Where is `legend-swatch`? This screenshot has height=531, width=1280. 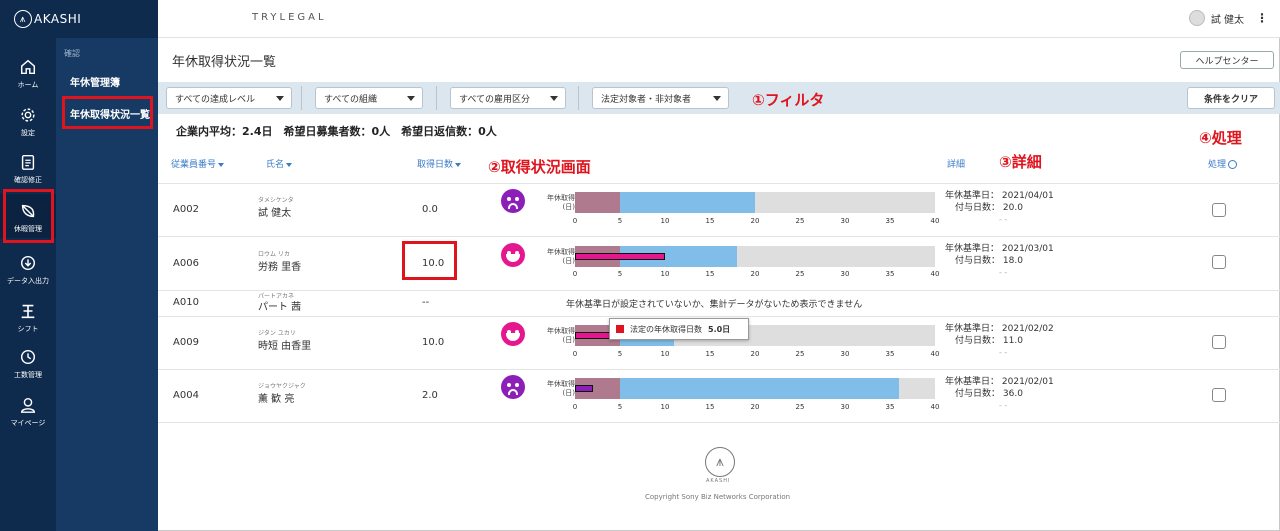 legend-swatch is located at coordinates (620, 329).